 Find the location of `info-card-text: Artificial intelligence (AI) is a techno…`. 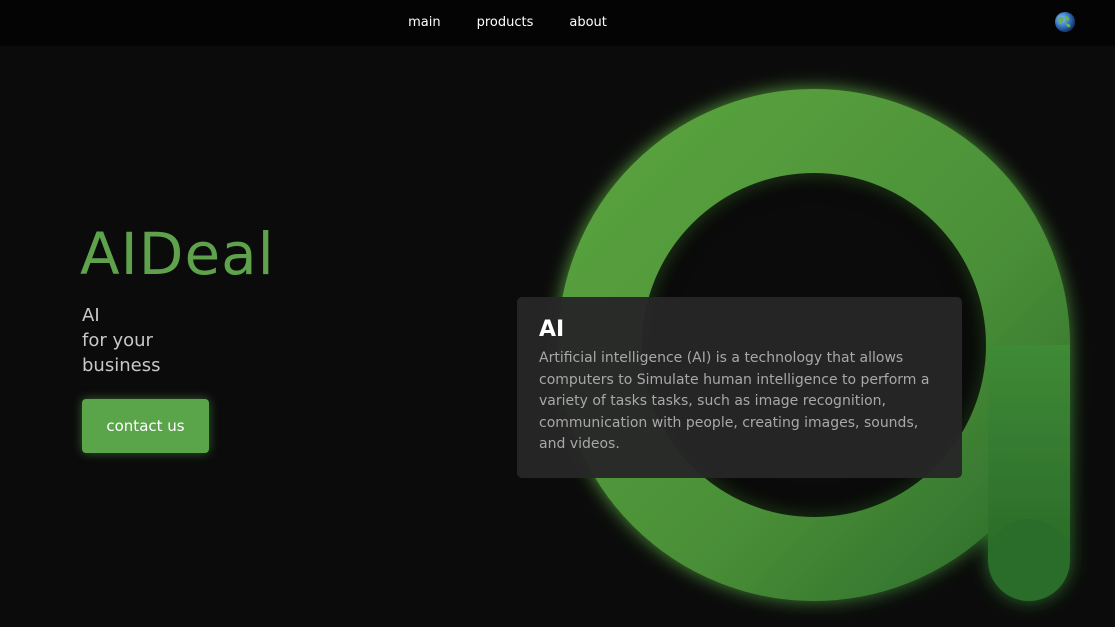

info-card-text: Artificial intelligence (AI) is a techno… is located at coordinates (734, 401).